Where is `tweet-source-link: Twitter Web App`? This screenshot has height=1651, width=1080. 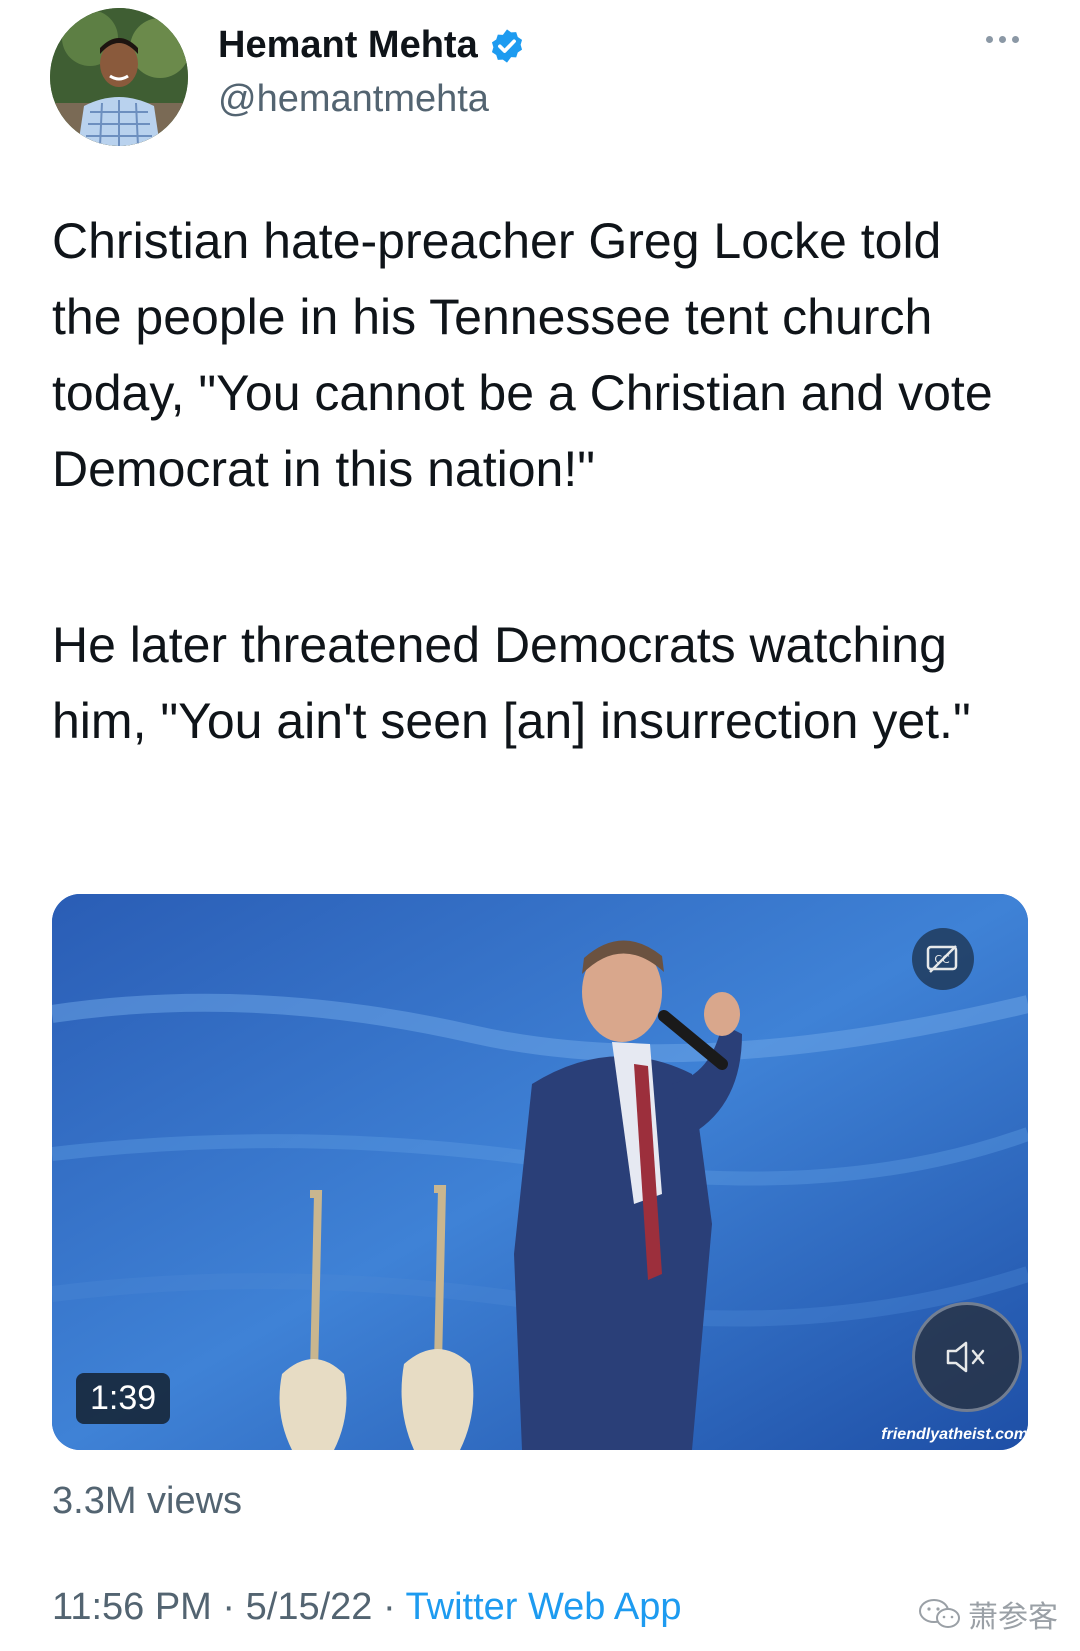 tweet-source-link: Twitter Web App is located at coordinates (544, 1607).